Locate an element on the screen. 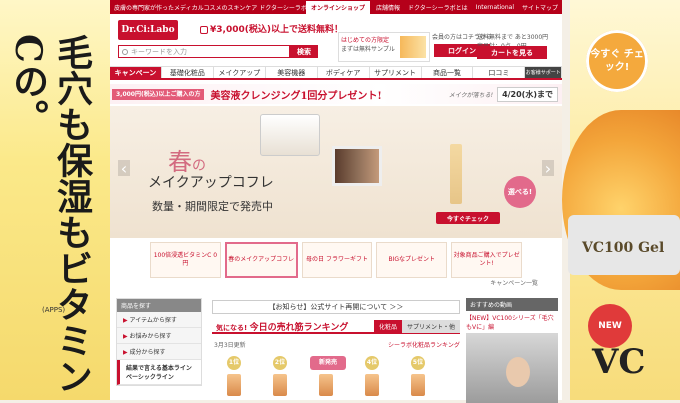  rank-badge: 1位 is located at coordinates (234, 363).